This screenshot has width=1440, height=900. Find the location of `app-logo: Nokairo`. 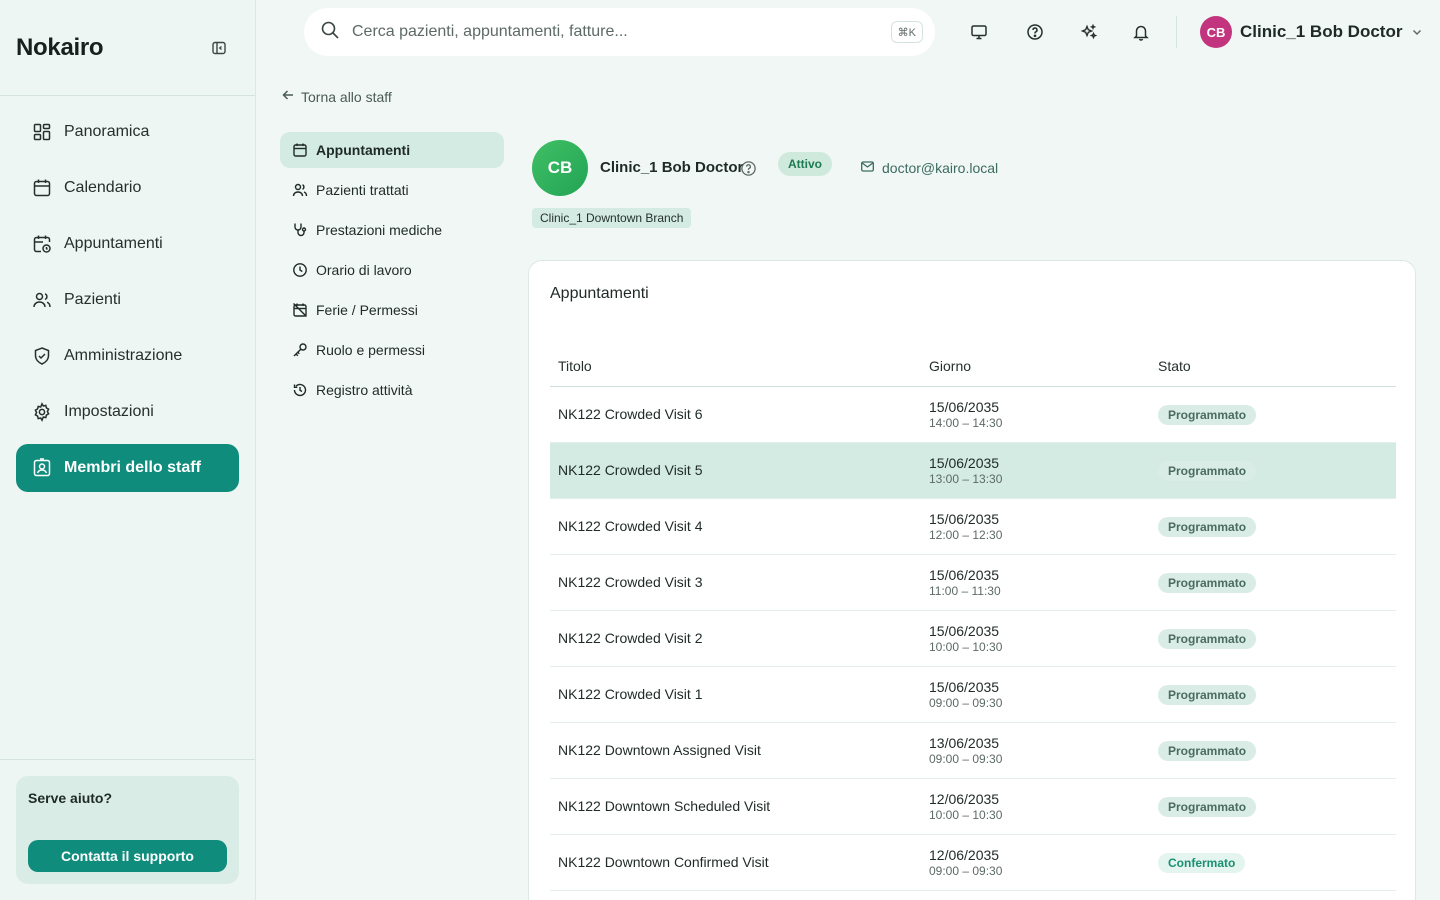

app-logo: Nokairo is located at coordinates (60, 48).